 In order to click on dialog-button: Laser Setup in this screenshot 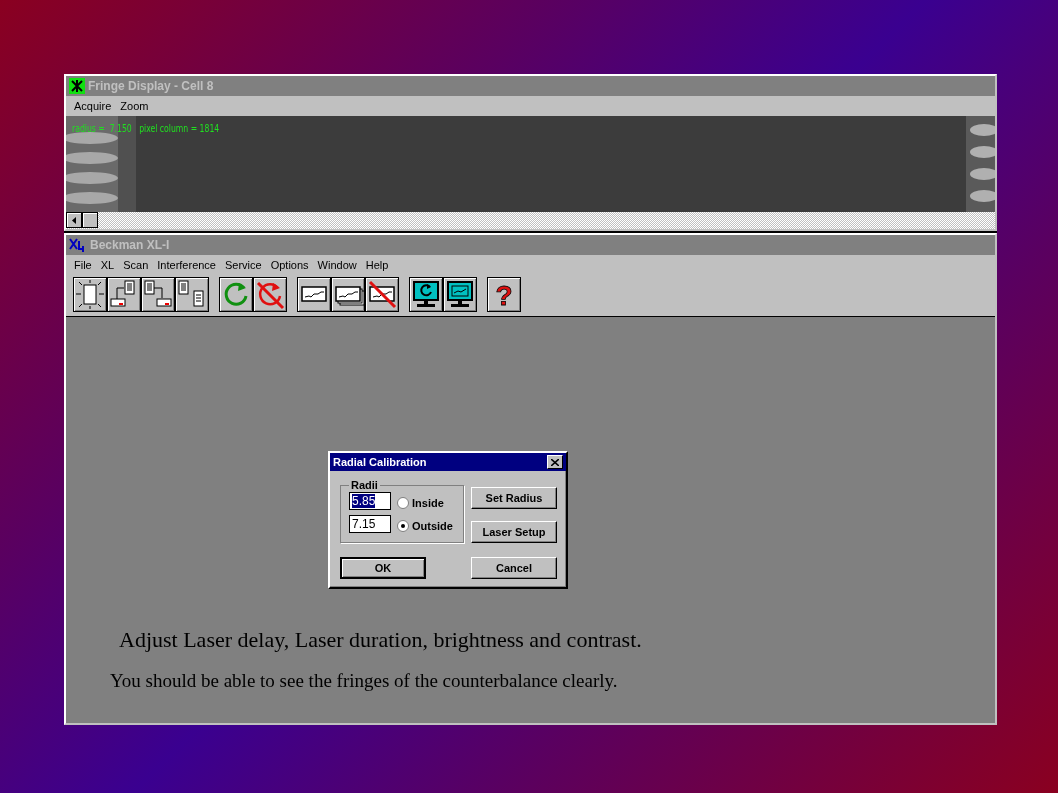, I will do `click(514, 532)`.